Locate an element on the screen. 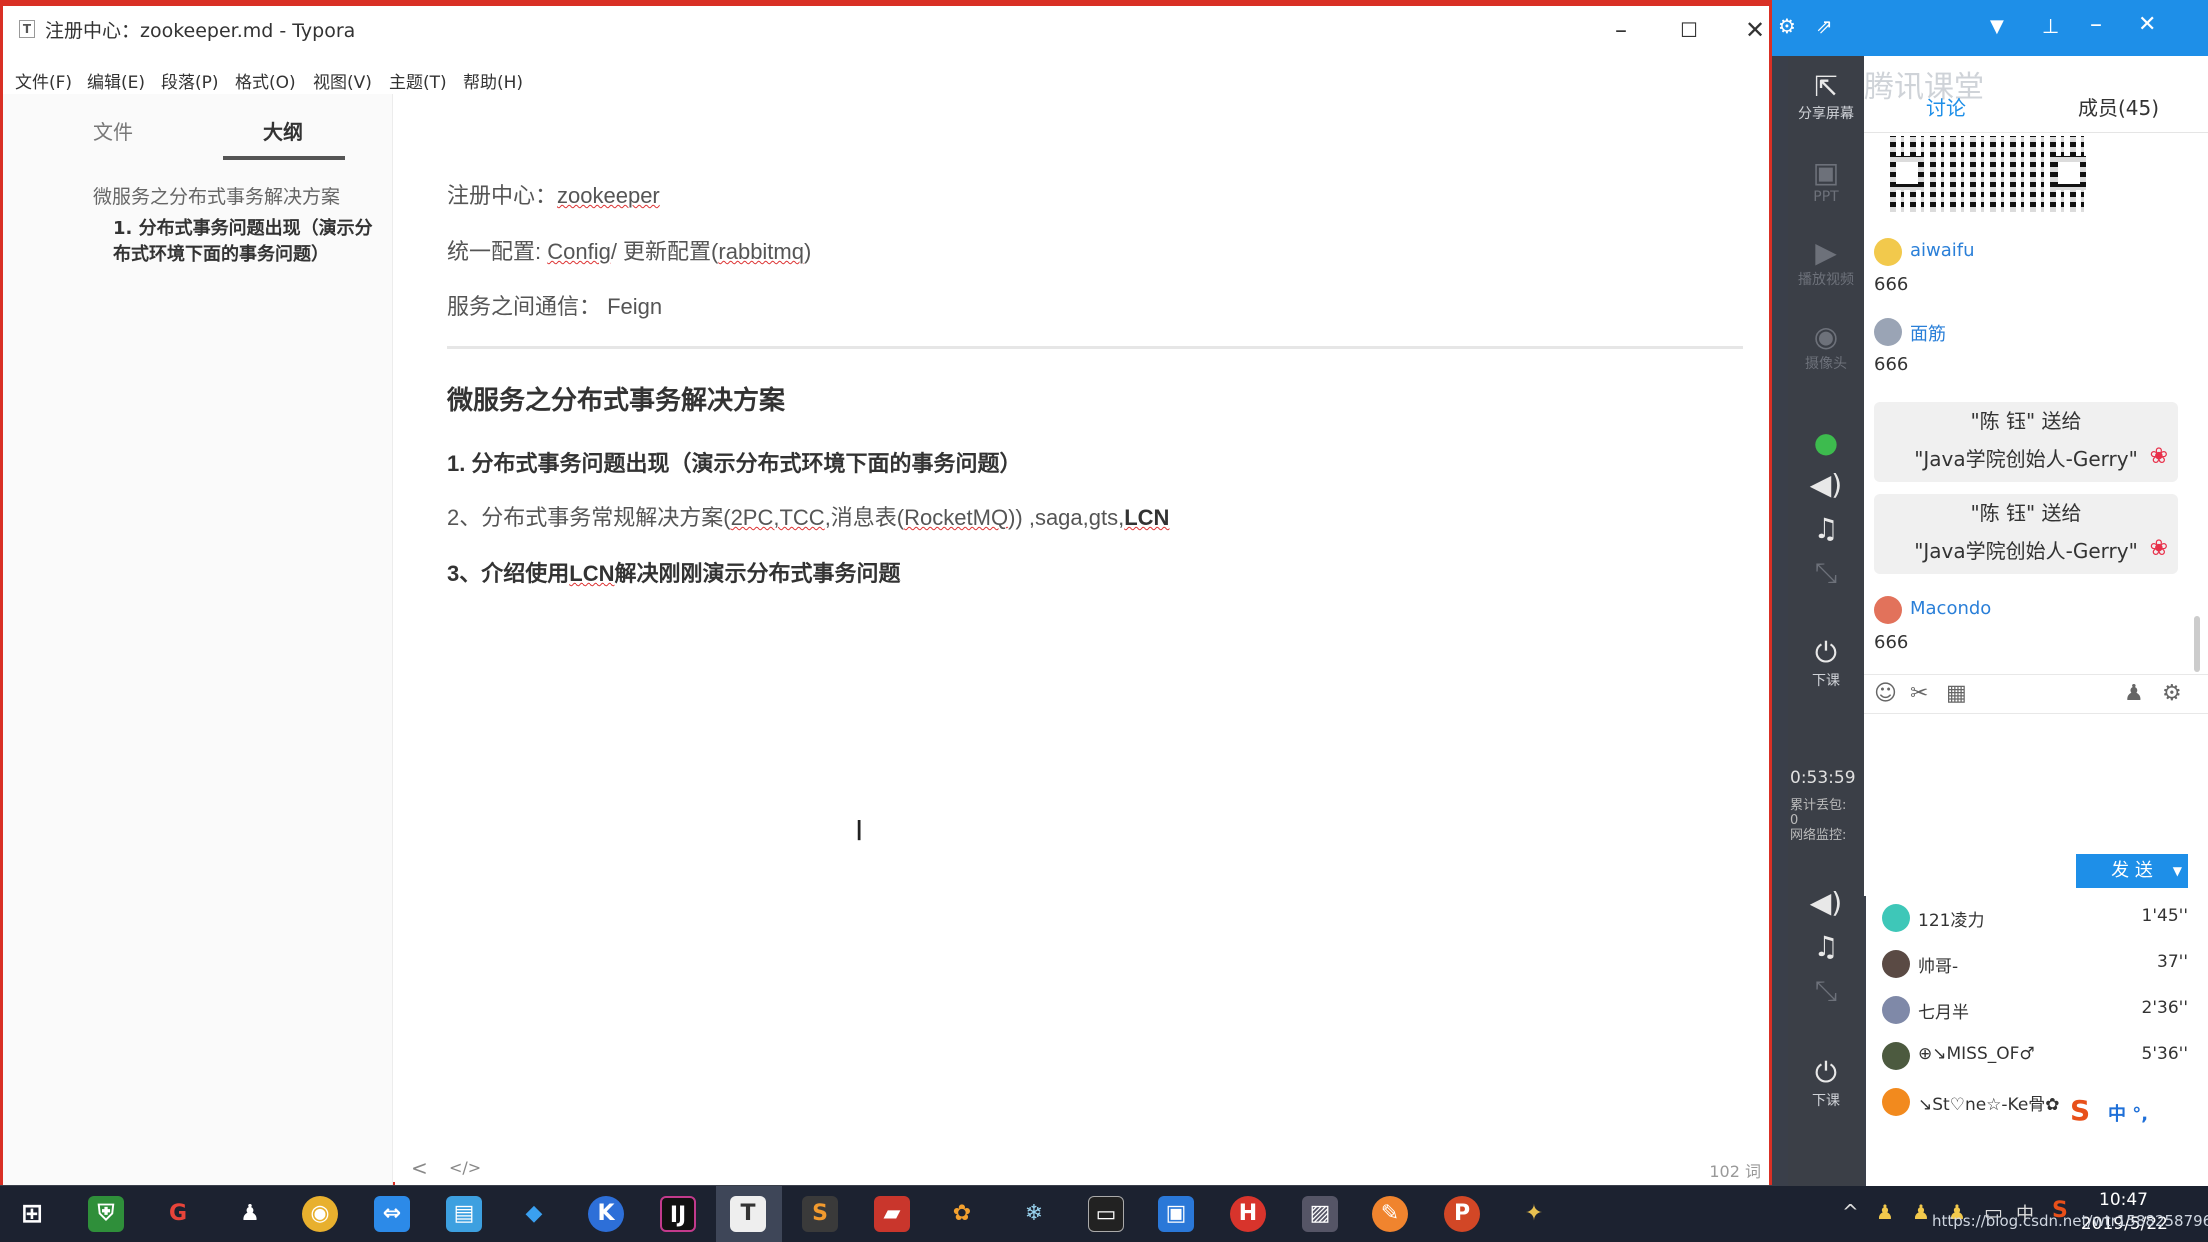 This screenshot has width=2208, height=1242. message-author: aiwaifu is located at coordinates (1942, 250).